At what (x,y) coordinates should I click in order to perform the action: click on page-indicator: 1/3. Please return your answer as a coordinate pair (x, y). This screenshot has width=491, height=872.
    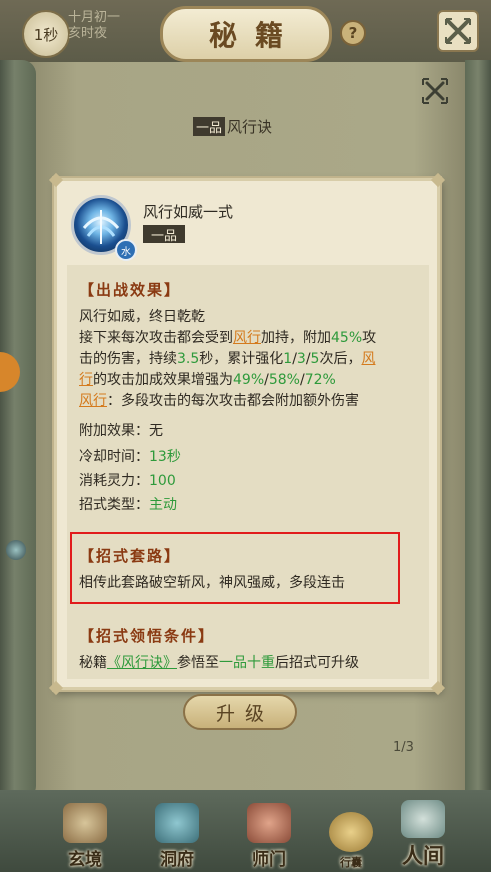
    Looking at the image, I should click on (403, 747).